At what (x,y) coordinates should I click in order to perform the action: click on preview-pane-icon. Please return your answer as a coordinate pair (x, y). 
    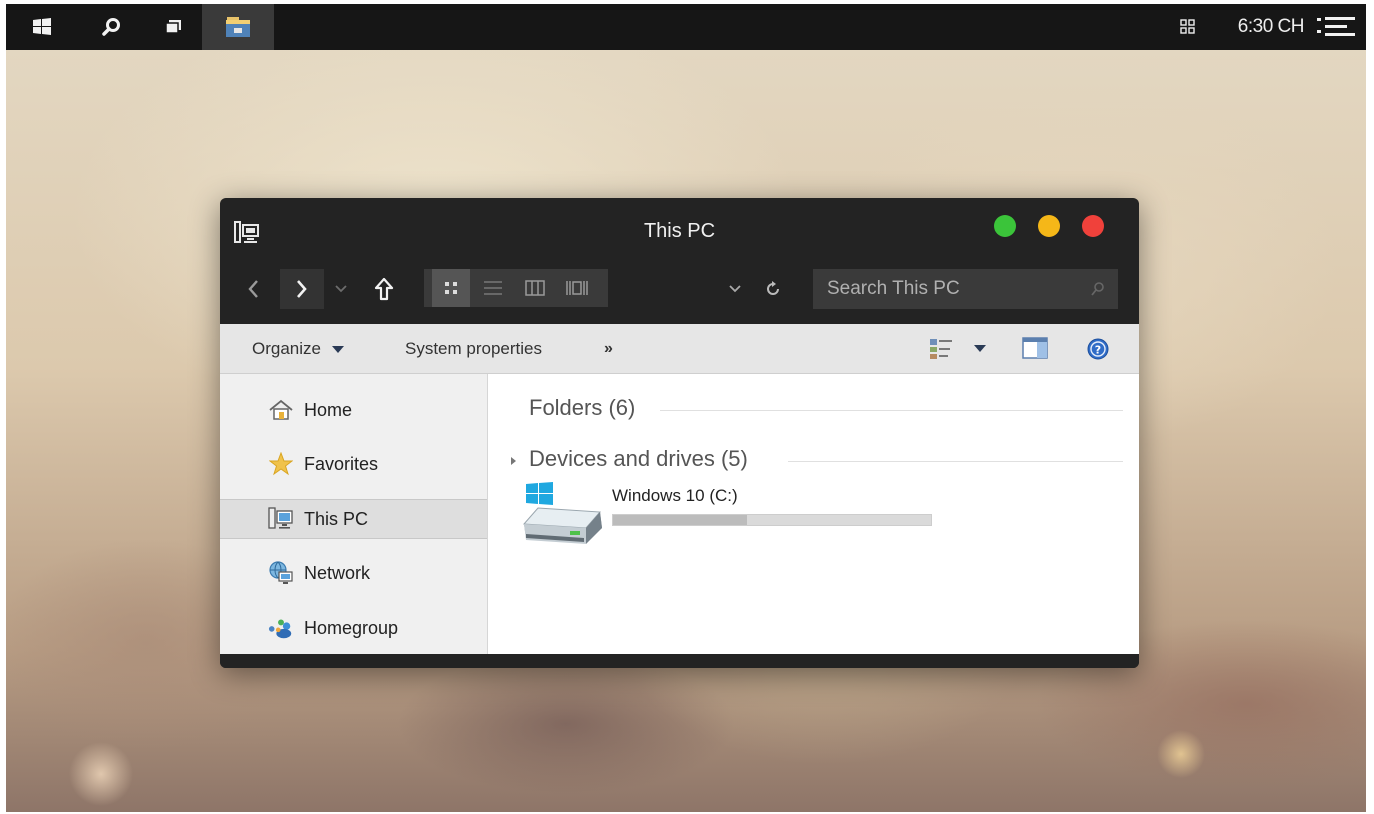
    Looking at the image, I should click on (1035, 348).